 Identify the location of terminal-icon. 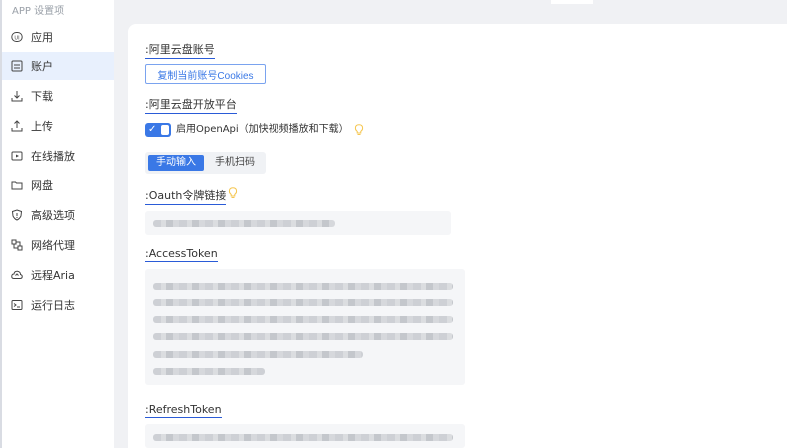
(17, 305).